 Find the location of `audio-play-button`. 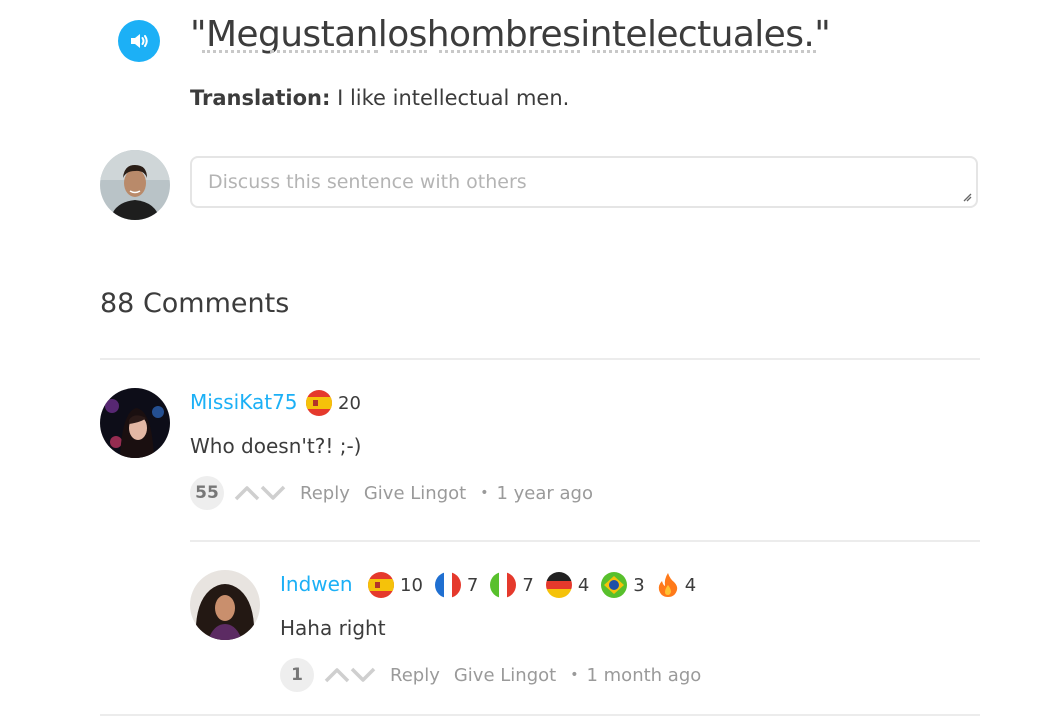

audio-play-button is located at coordinates (139, 41).